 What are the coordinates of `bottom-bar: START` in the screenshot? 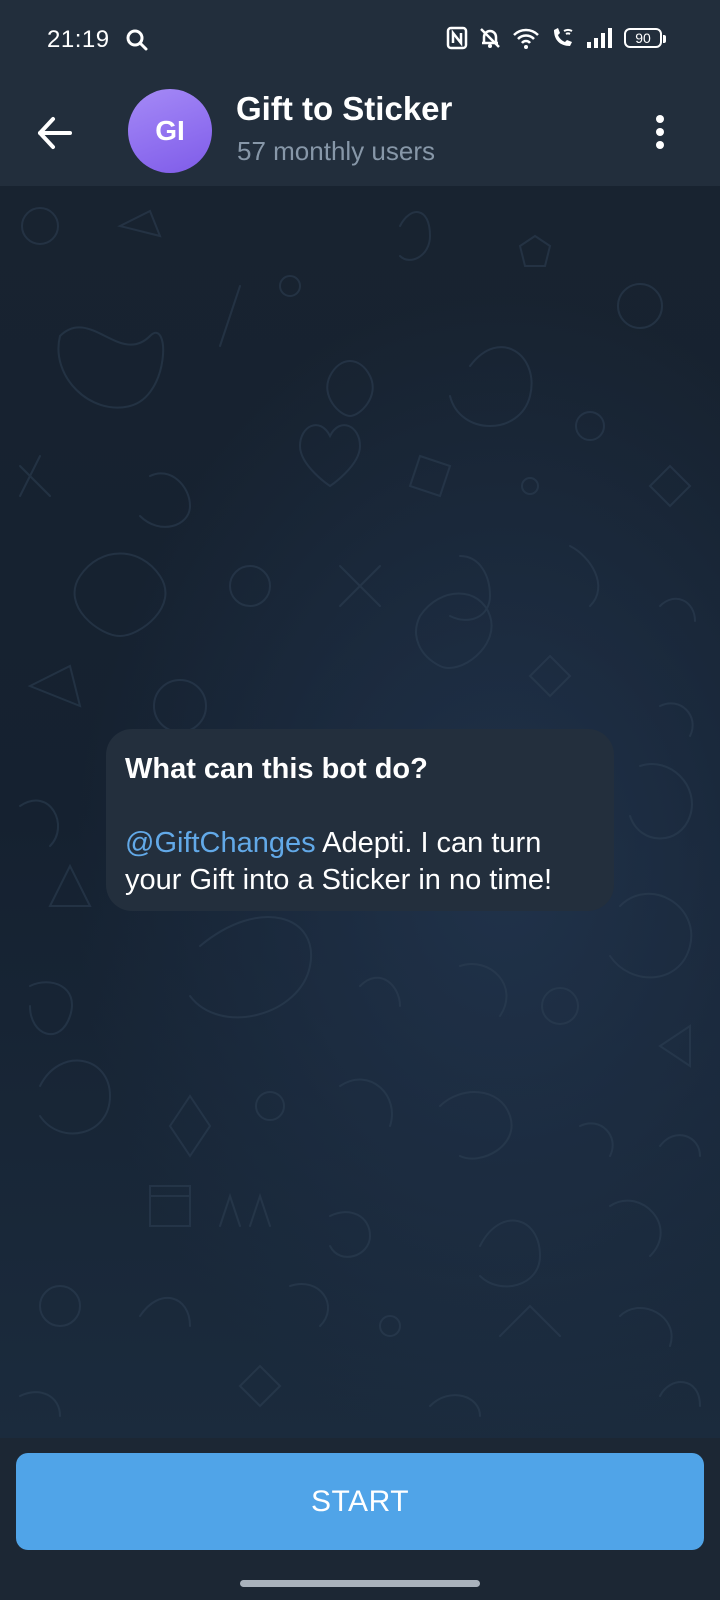 It's located at (360, 1519).